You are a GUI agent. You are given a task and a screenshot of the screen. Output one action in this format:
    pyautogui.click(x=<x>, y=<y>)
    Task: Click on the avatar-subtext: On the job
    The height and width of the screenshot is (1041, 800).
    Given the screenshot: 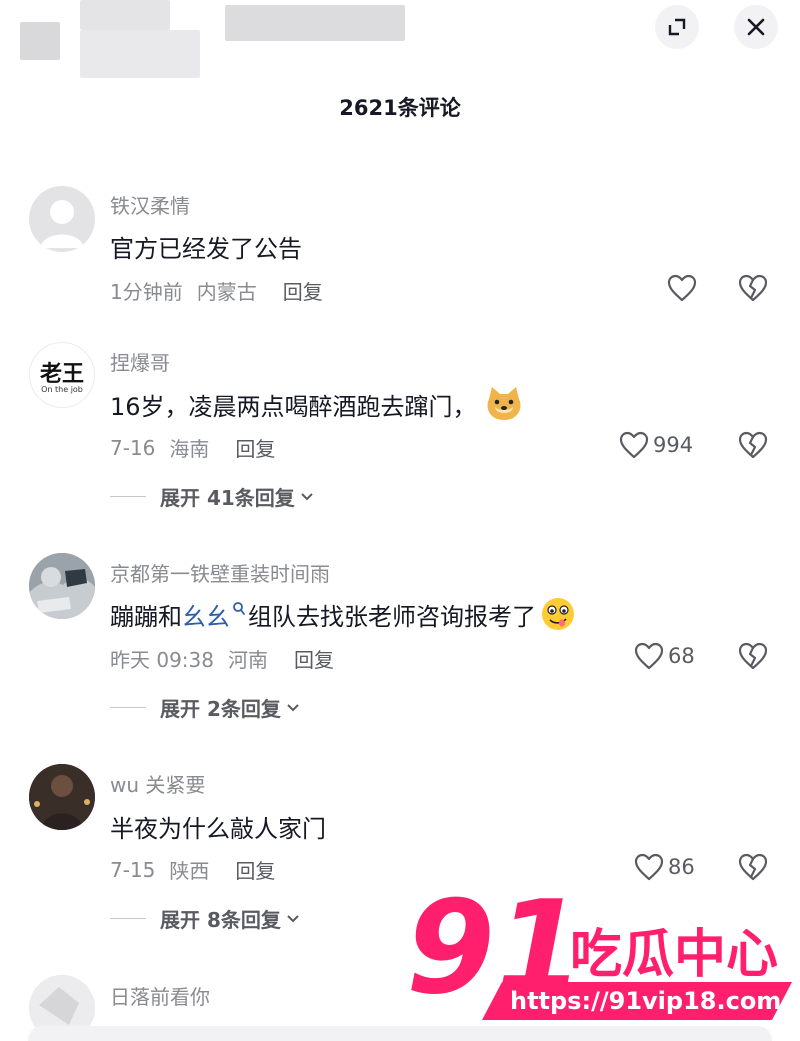 What is the action you would take?
    pyautogui.click(x=62, y=389)
    